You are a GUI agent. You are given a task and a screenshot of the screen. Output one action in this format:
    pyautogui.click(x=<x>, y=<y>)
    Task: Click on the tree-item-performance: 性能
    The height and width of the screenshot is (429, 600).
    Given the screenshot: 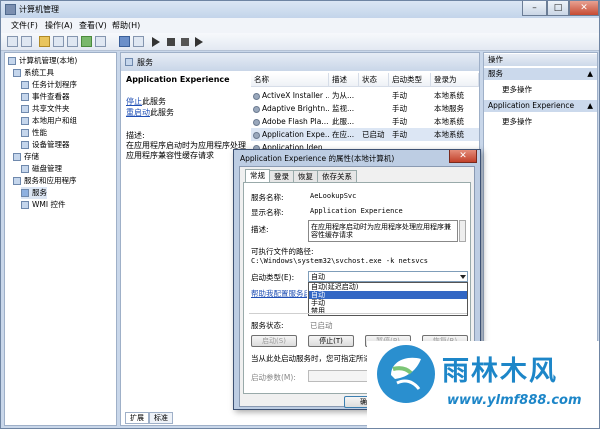 What is the action you would take?
    pyautogui.click(x=34, y=133)
    